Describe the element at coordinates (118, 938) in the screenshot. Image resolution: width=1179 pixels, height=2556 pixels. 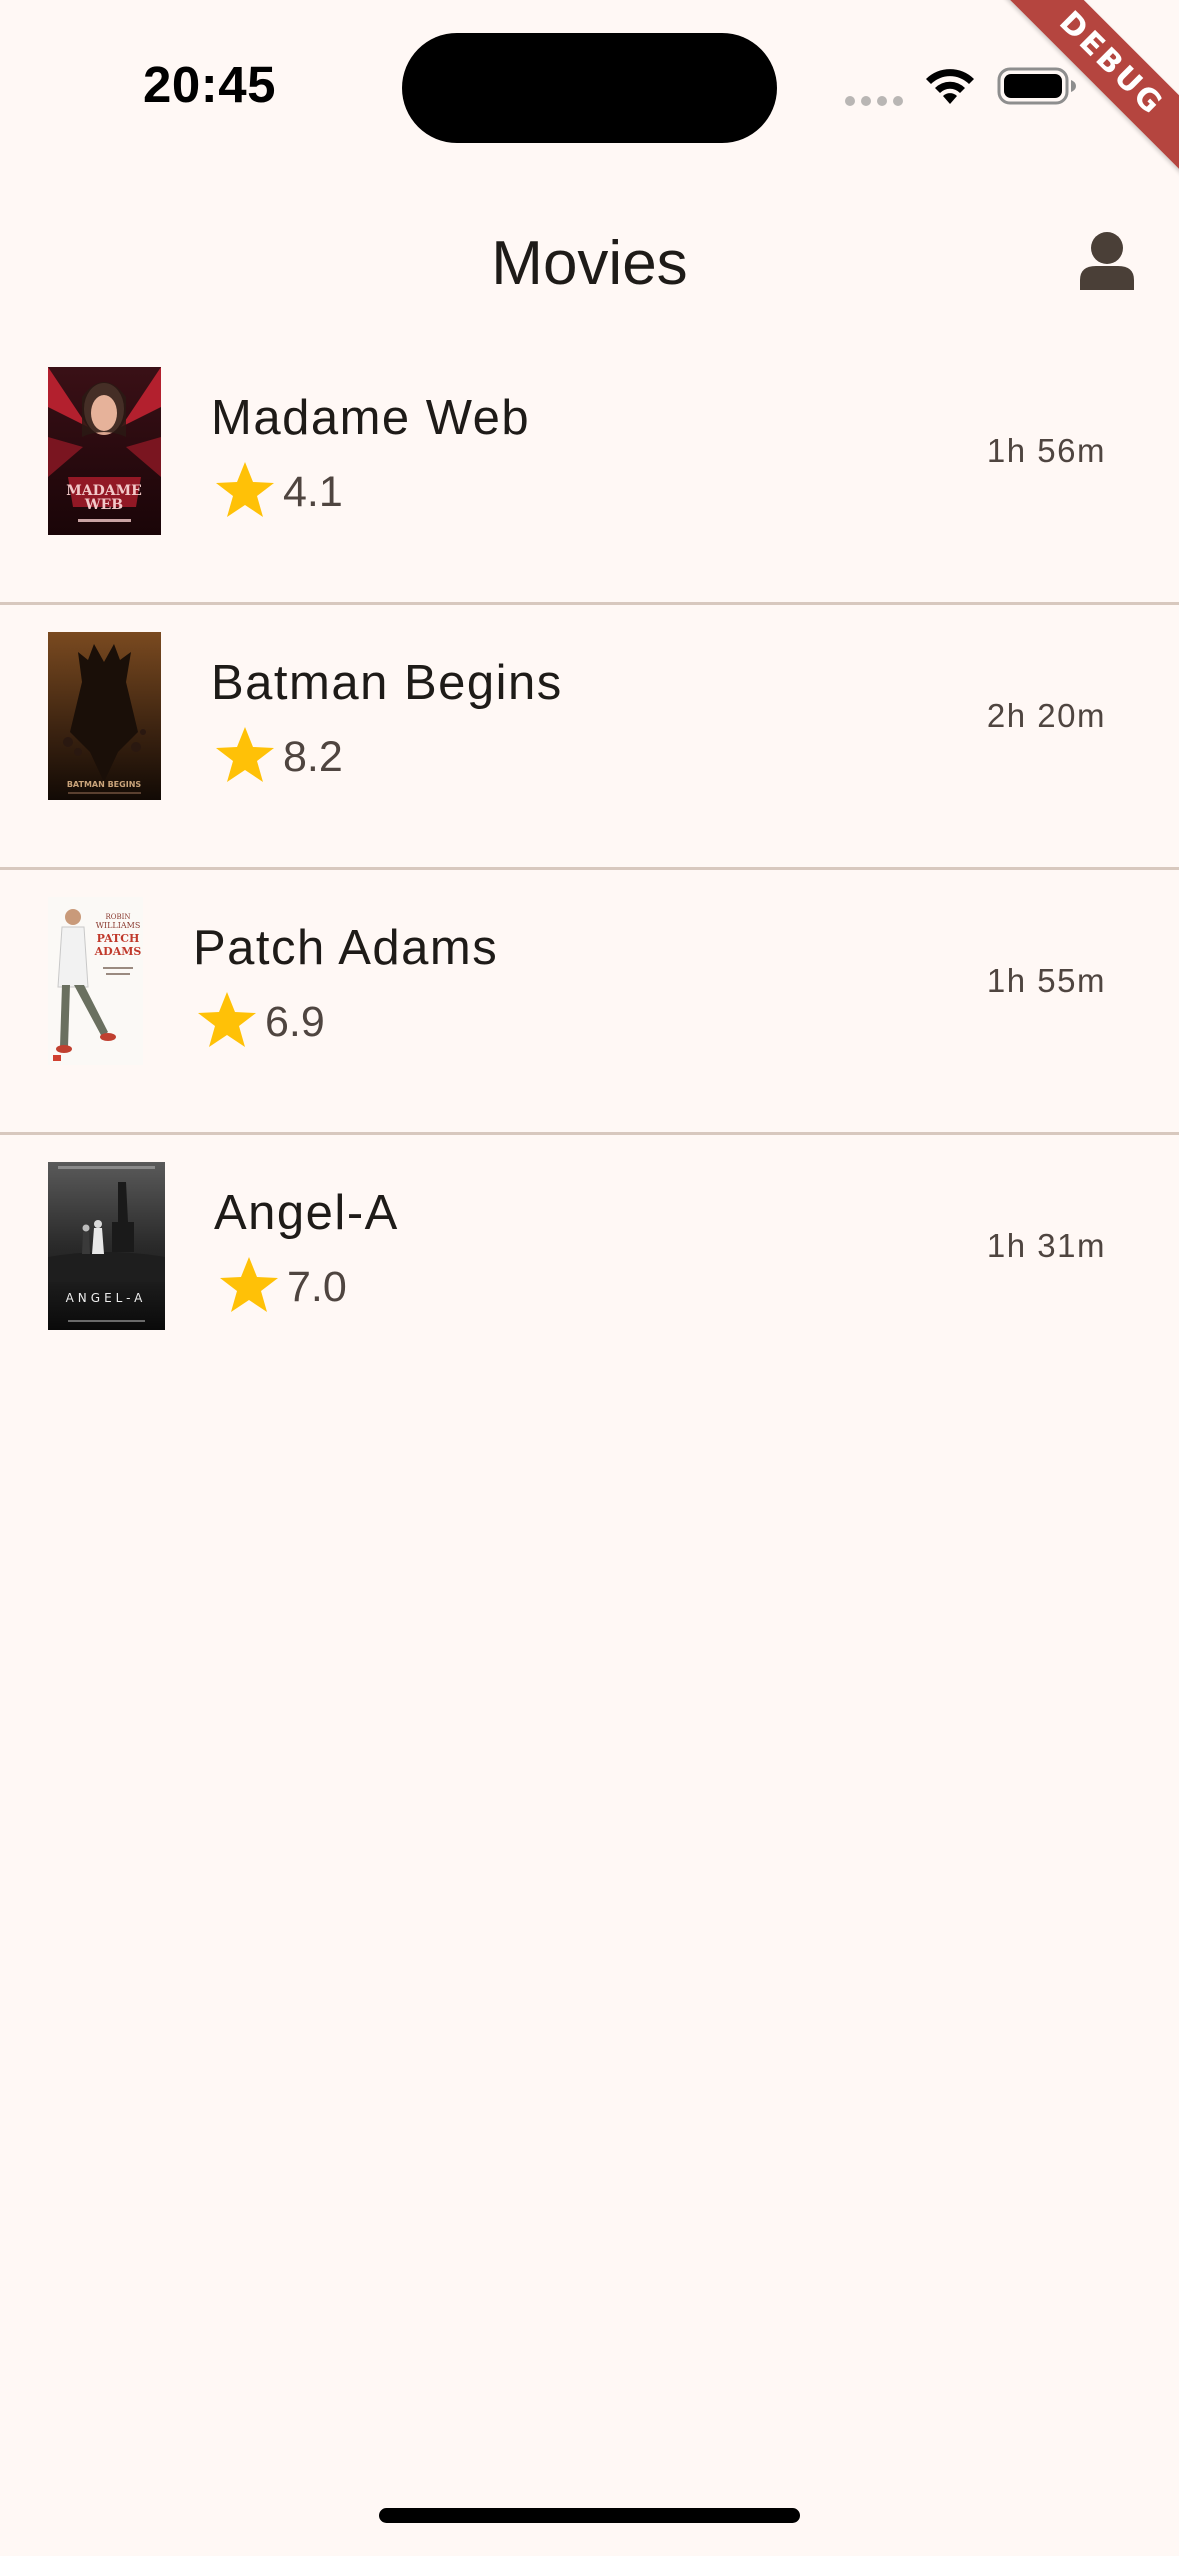
I see `svg-text: PATCH` at that location.